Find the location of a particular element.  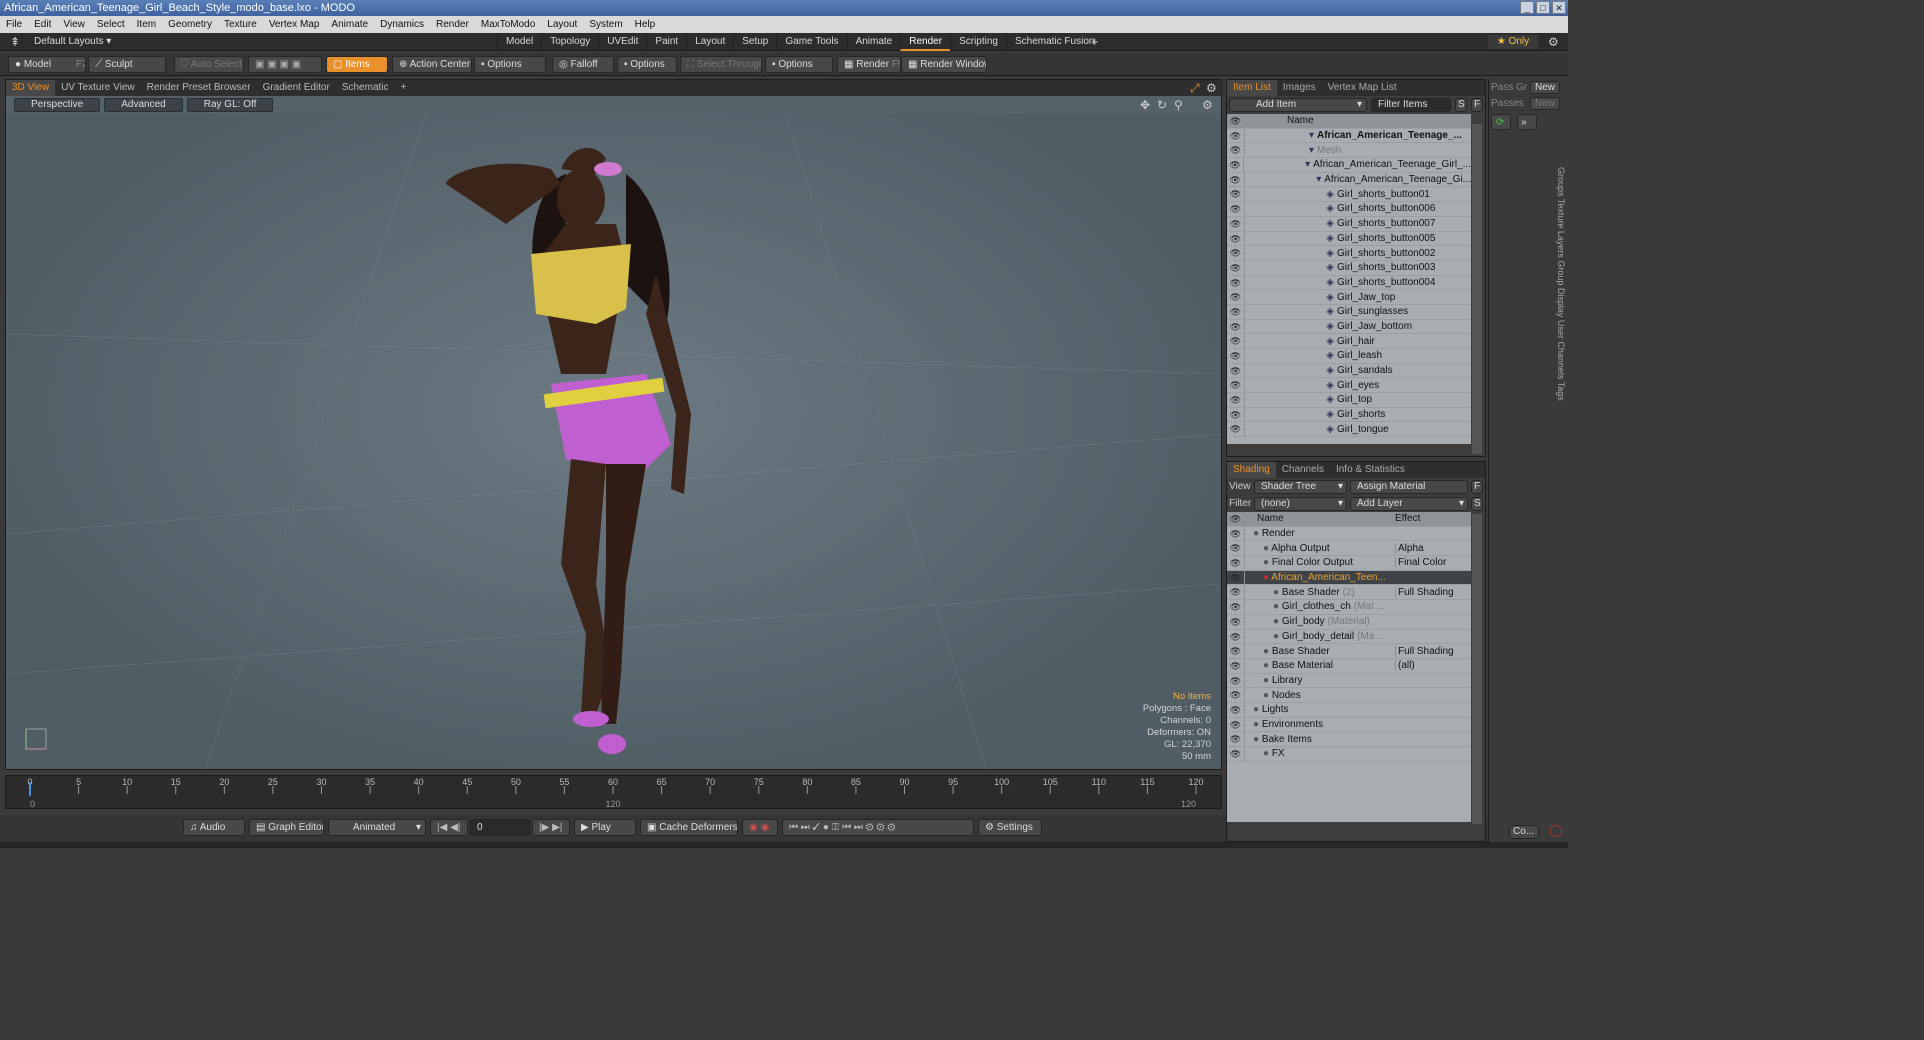

viewport-option-2: Ray GL: Off is located at coordinates (230, 105).